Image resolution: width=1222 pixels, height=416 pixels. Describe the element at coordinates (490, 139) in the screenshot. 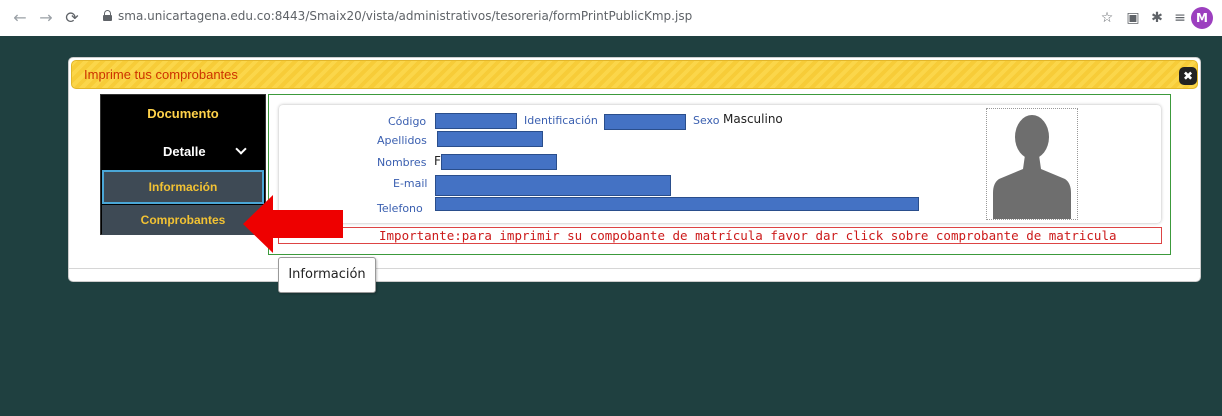

I see `apellidos-redacted` at that location.